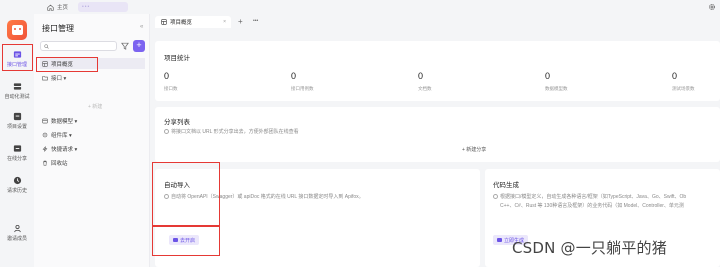 The height and width of the screenshot is (267, 720). What do you see at coordinates (78, 46) in the screenshot?
I see `search-input` at bounding box center [78, 46].